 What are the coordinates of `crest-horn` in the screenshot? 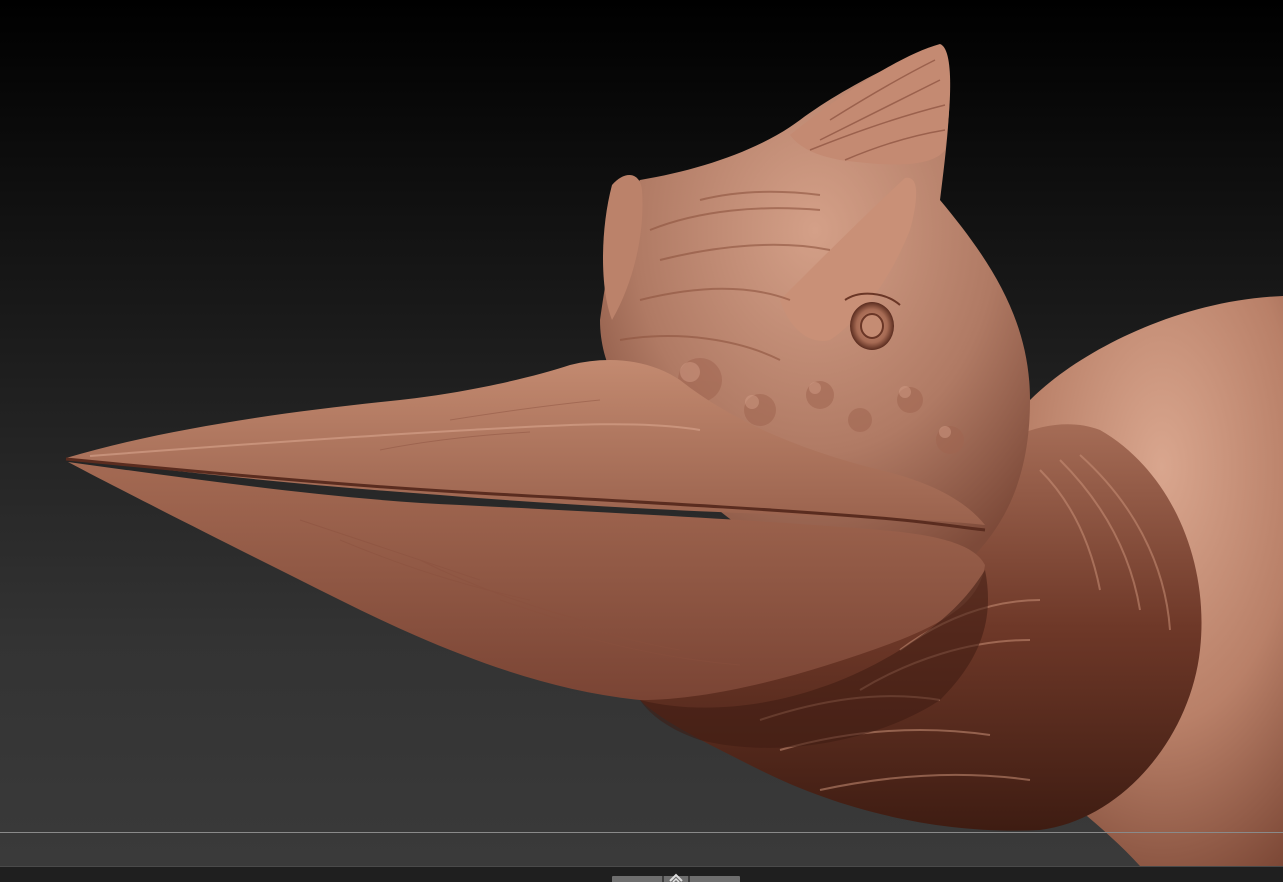 It's located at (870, 104).